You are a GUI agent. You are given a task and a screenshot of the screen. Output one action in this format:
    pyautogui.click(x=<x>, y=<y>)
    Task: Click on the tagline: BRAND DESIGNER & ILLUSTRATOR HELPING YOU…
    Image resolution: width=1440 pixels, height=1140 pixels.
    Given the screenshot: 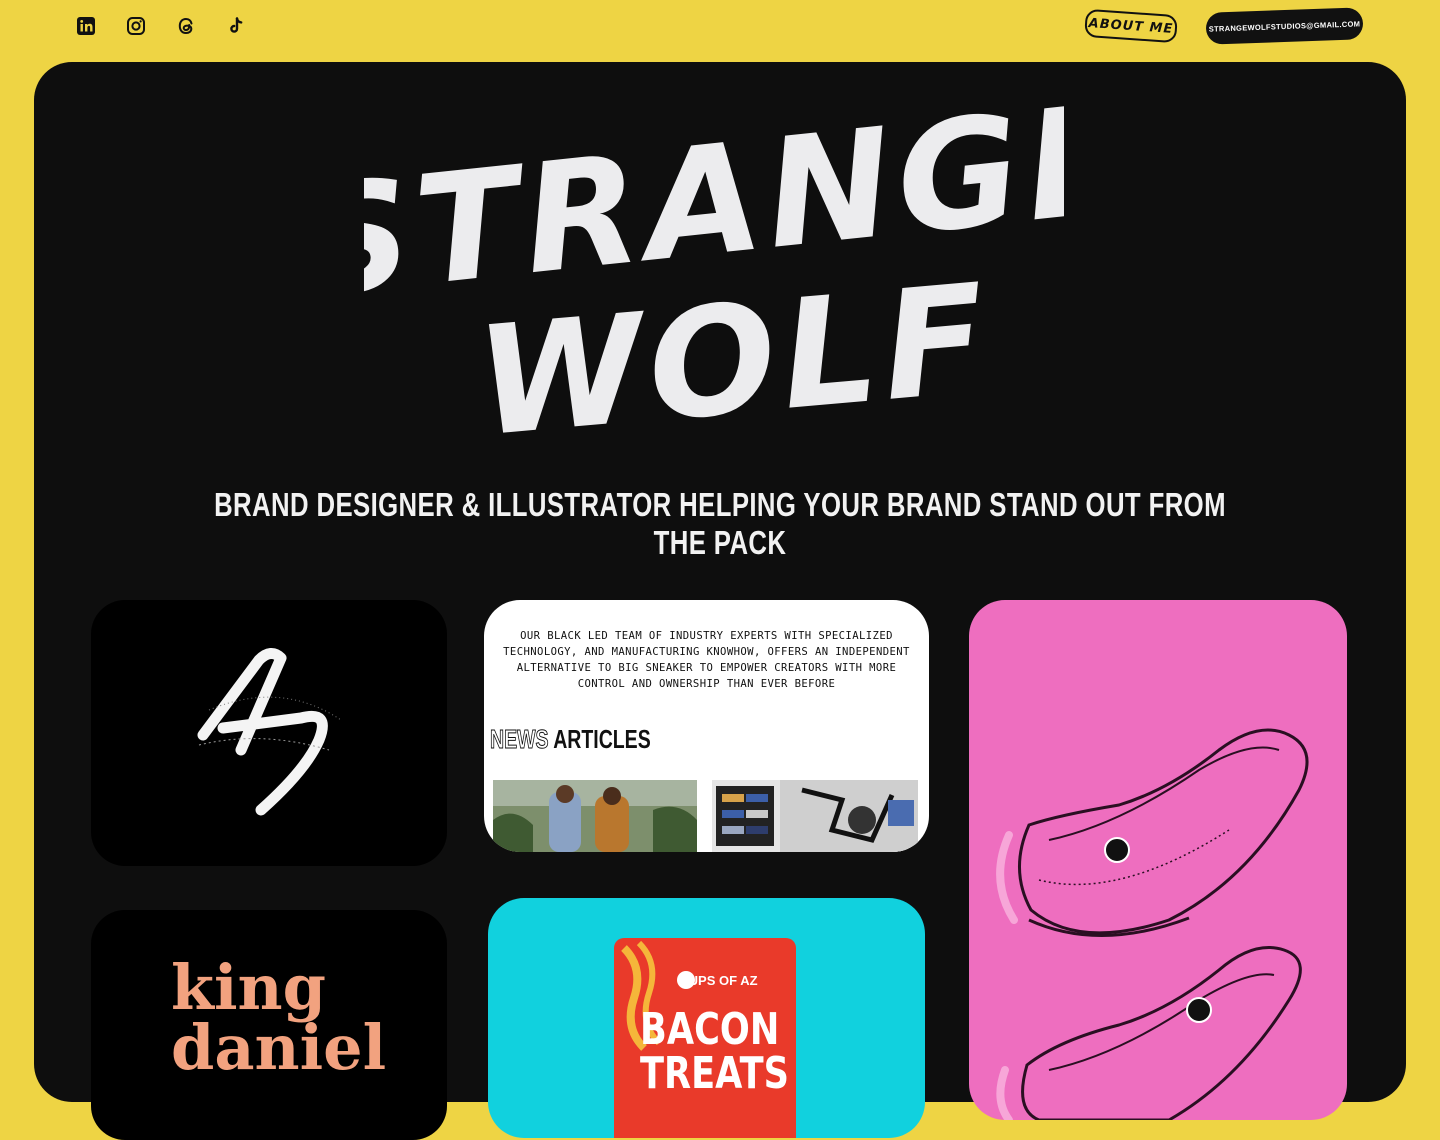 What is the action you would take?
    pyautogui.click(x=720, y=523)
    